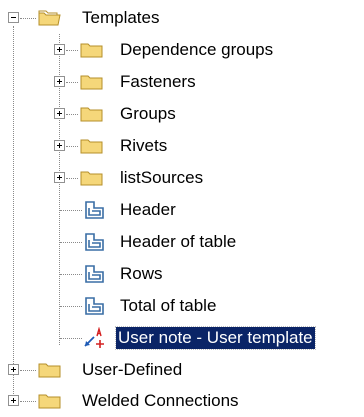 This screenshot has height=417, width=364. I want to click on tree-node-user-defined: User-Defined, so click(182, 370).